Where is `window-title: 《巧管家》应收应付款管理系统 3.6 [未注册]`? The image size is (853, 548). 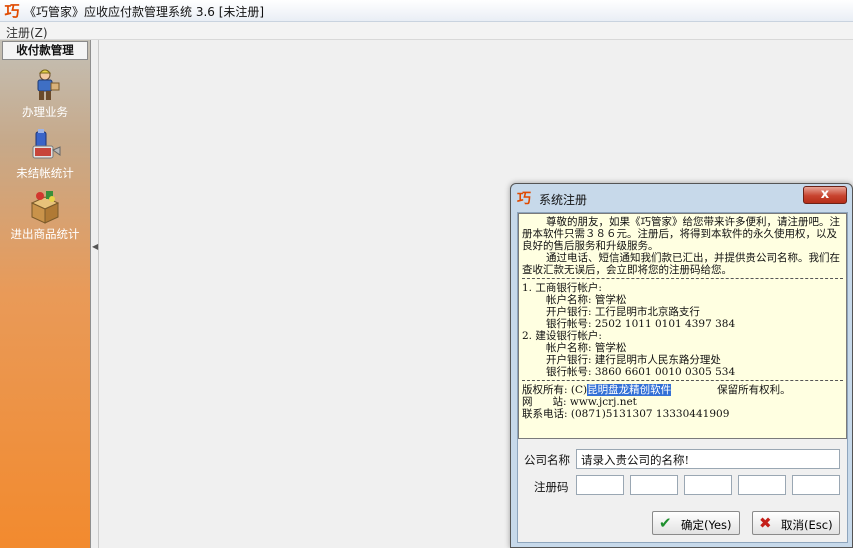 window-title: 《巧管家》应收应付款管理系统 3.6 [未注册] is located at coordinates (144, 12).